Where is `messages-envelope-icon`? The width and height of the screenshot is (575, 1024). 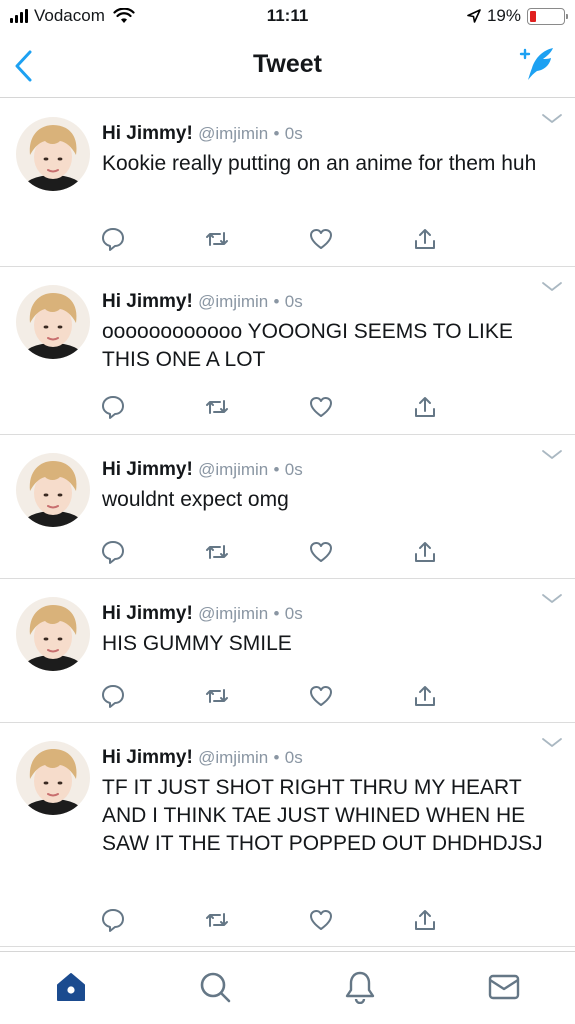
messages-envelope-icon is located at coordinates (504, 987).